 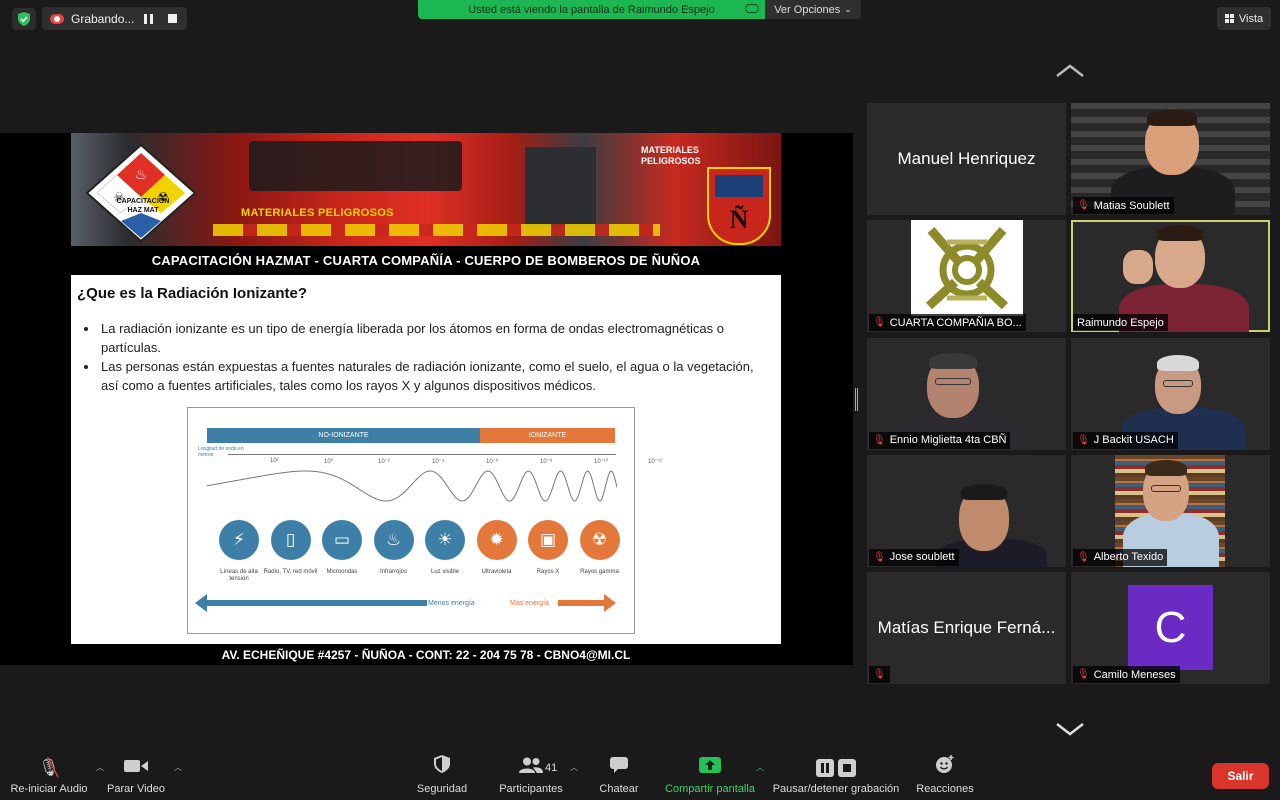 I want to click on grid-icon, so click(x=1229, y=18).